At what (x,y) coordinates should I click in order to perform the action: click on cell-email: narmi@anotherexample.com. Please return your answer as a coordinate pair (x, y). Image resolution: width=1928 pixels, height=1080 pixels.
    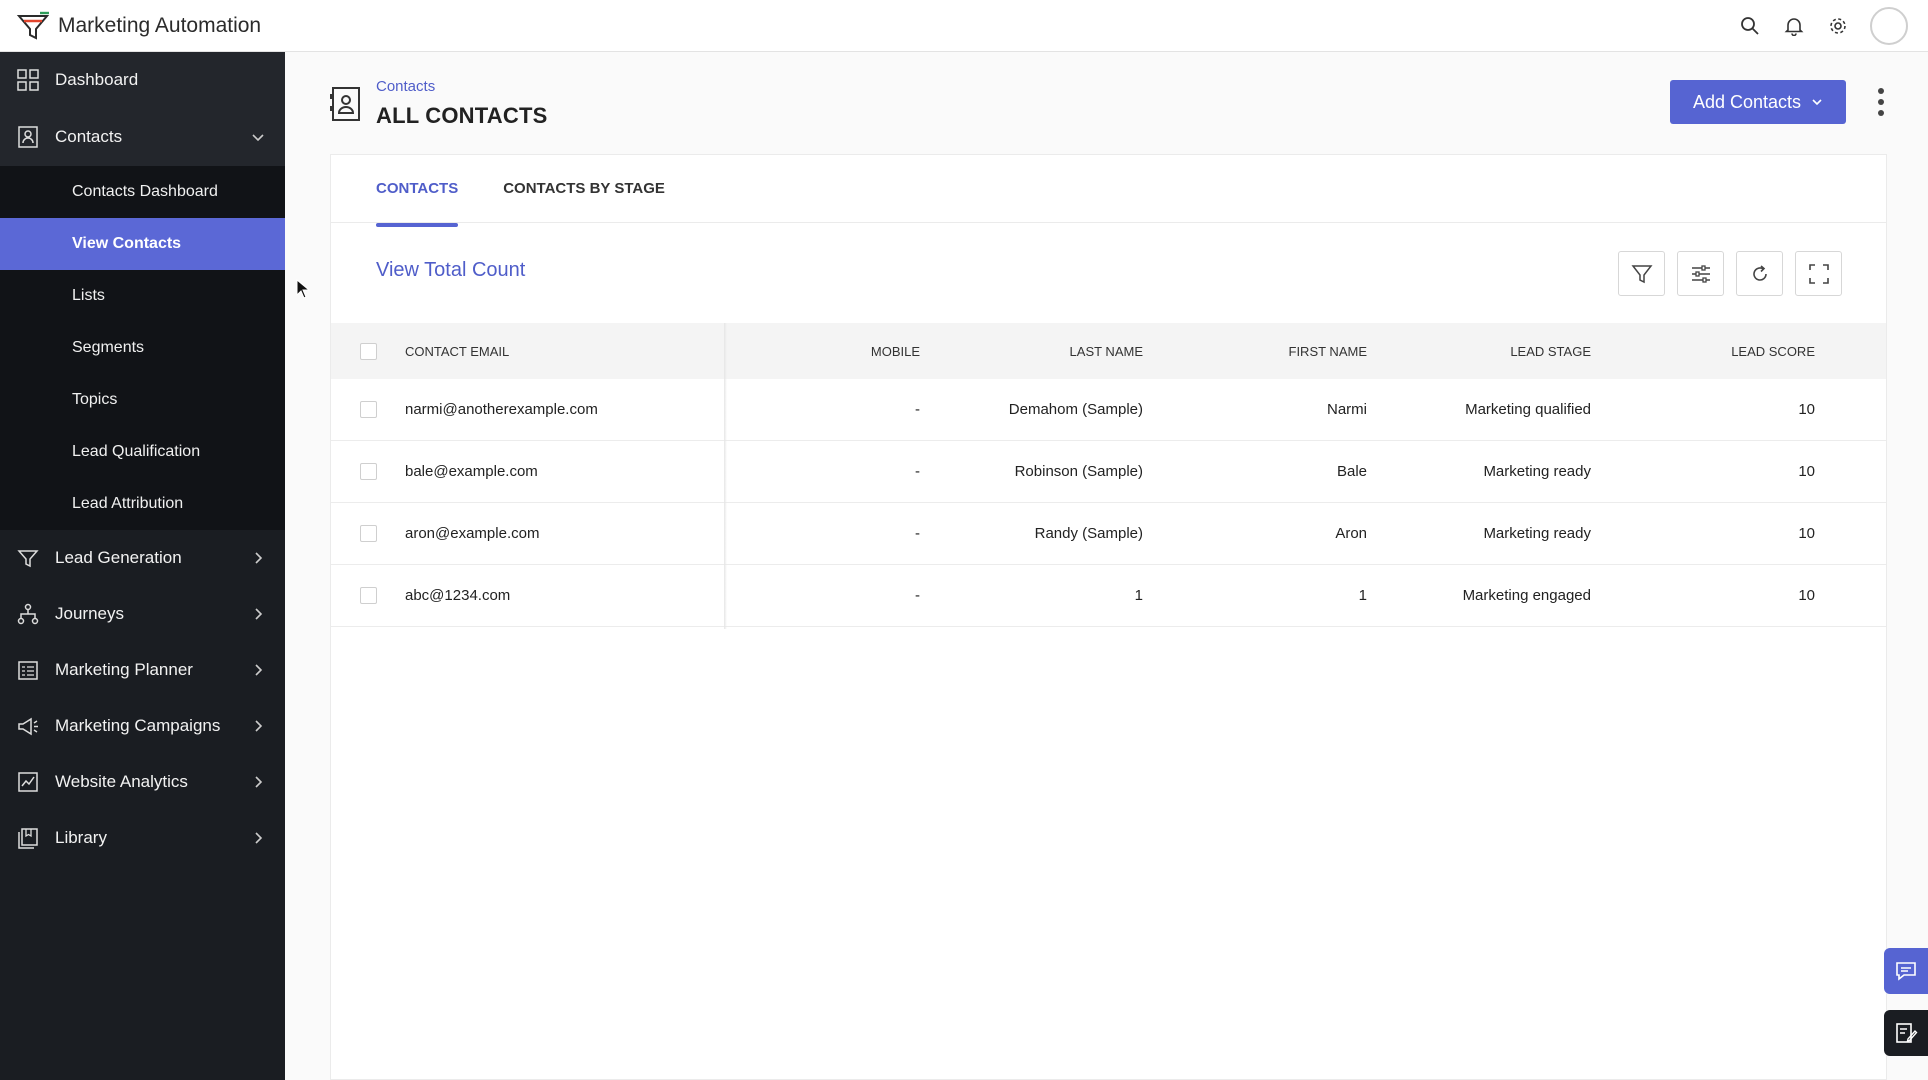
    Looking at the image, I should click on (565, 409).